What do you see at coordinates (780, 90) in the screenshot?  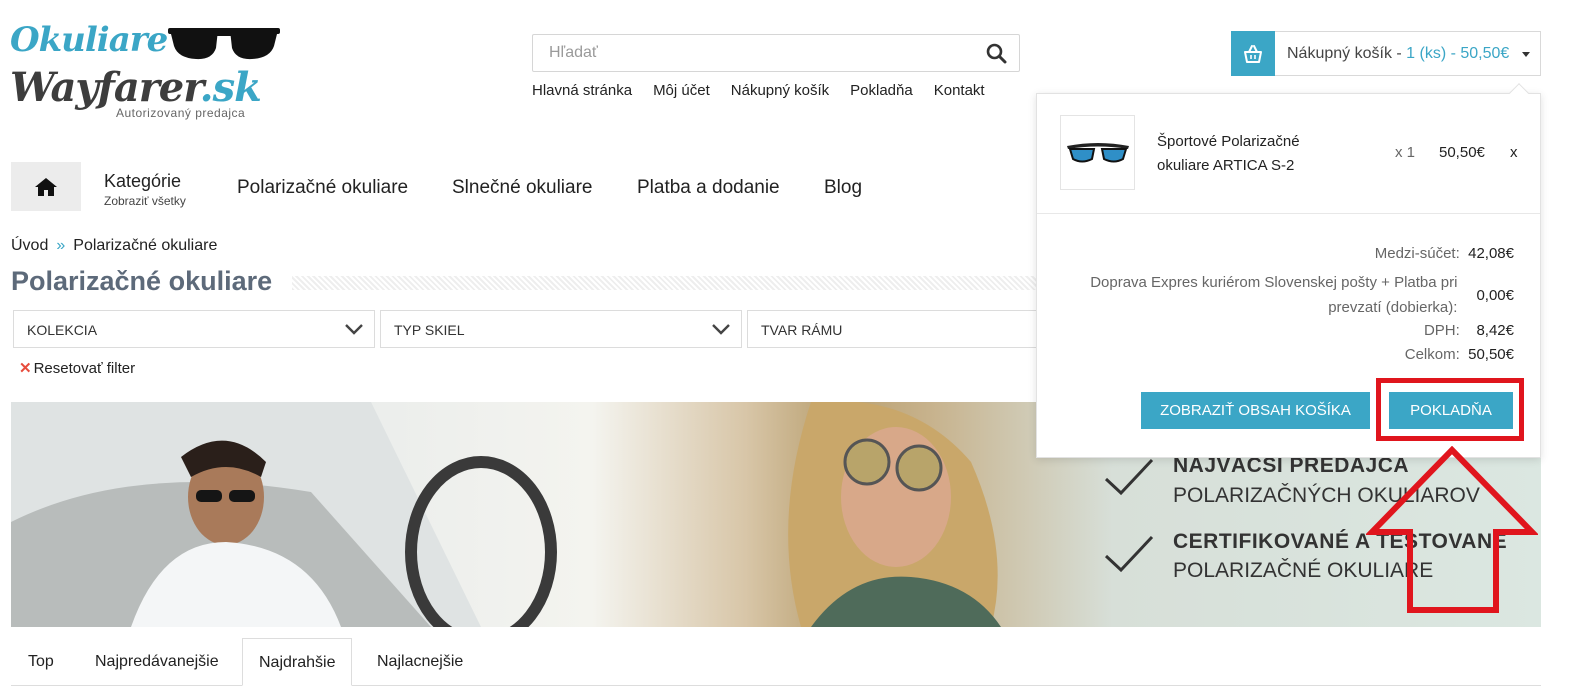 I see `top-link-cart: Nákupný košík` at bounding box center [780, 90].